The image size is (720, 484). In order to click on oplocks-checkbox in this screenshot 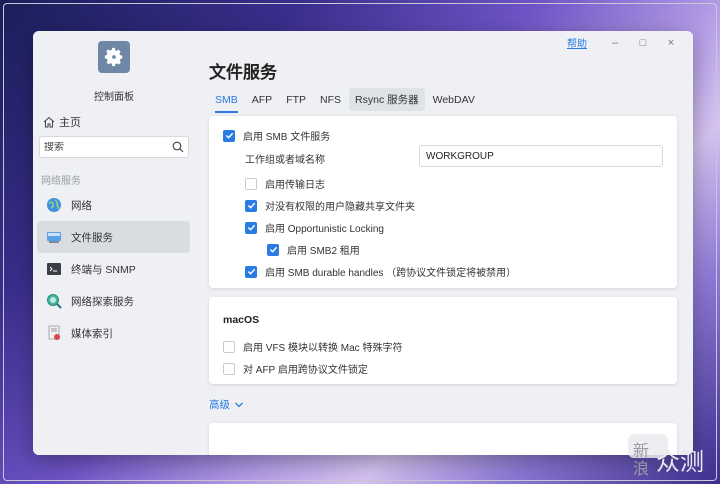, I will do `click(251, 227)`.